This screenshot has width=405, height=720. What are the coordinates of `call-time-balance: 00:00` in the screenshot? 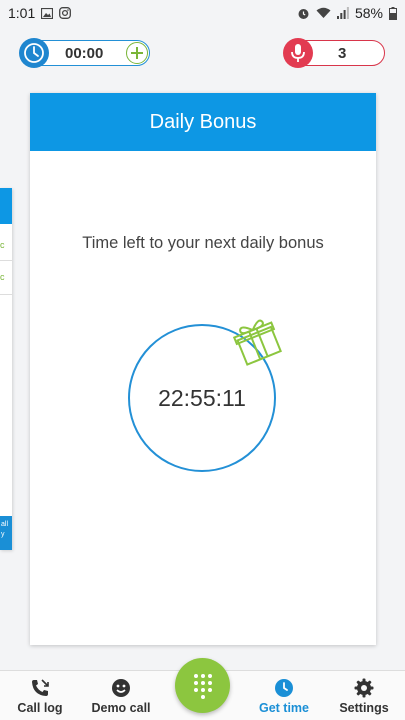 It's located at (84, 53).